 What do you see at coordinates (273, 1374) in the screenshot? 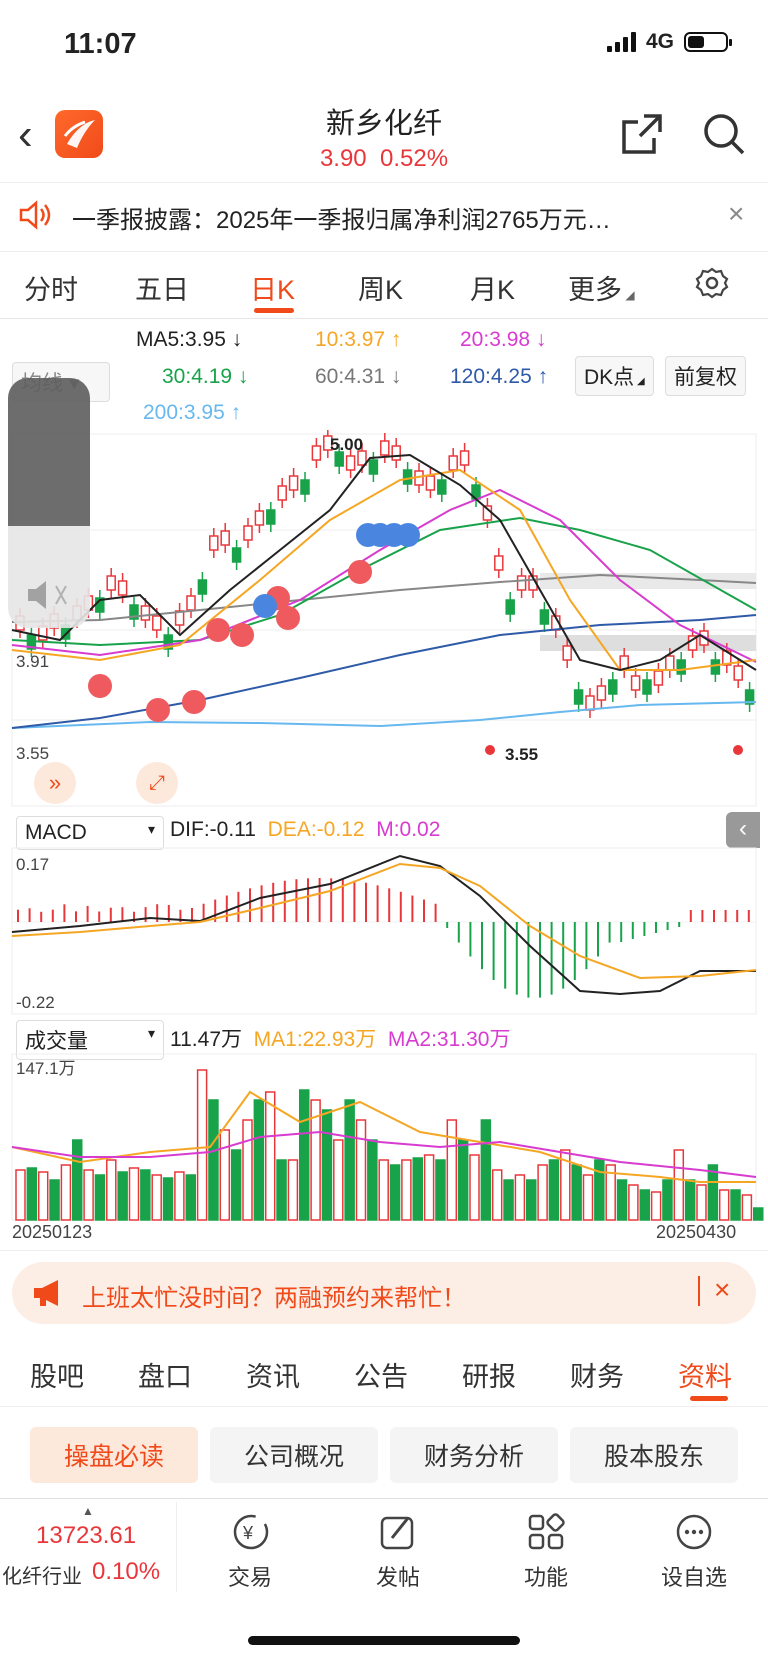
I see `tab-zixun: 资讯` at bounding box center [273, 1374].